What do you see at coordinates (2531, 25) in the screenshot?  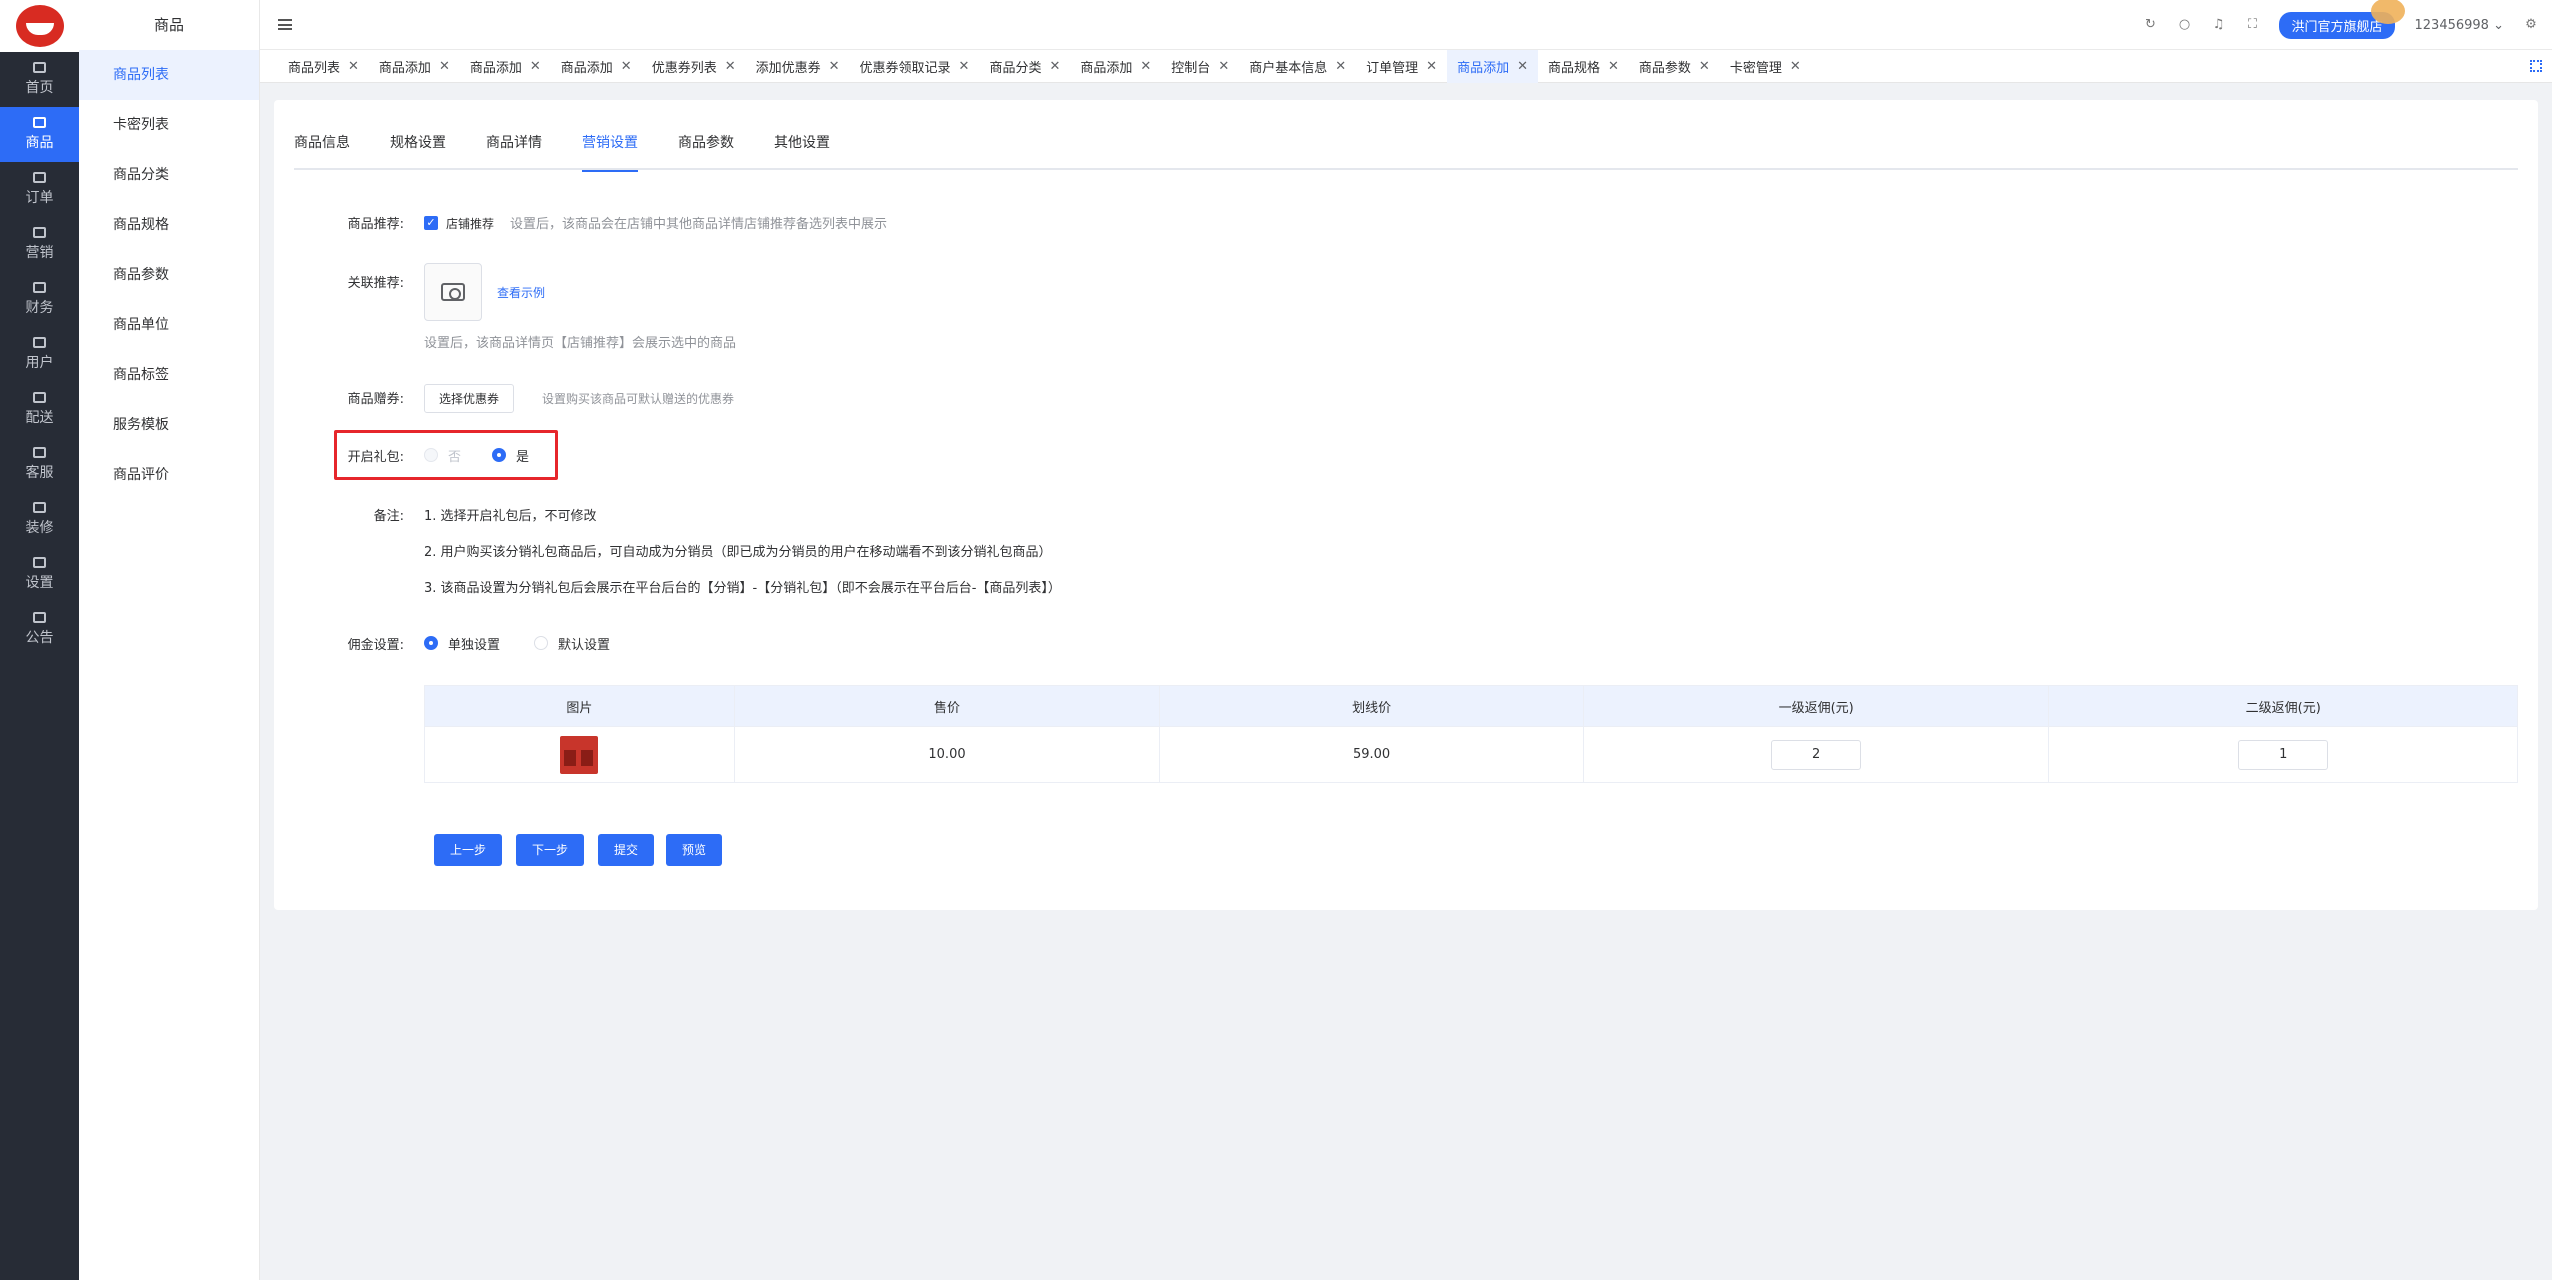 I see `gear-icon: ⚙` at bounding box center [2531, 25].